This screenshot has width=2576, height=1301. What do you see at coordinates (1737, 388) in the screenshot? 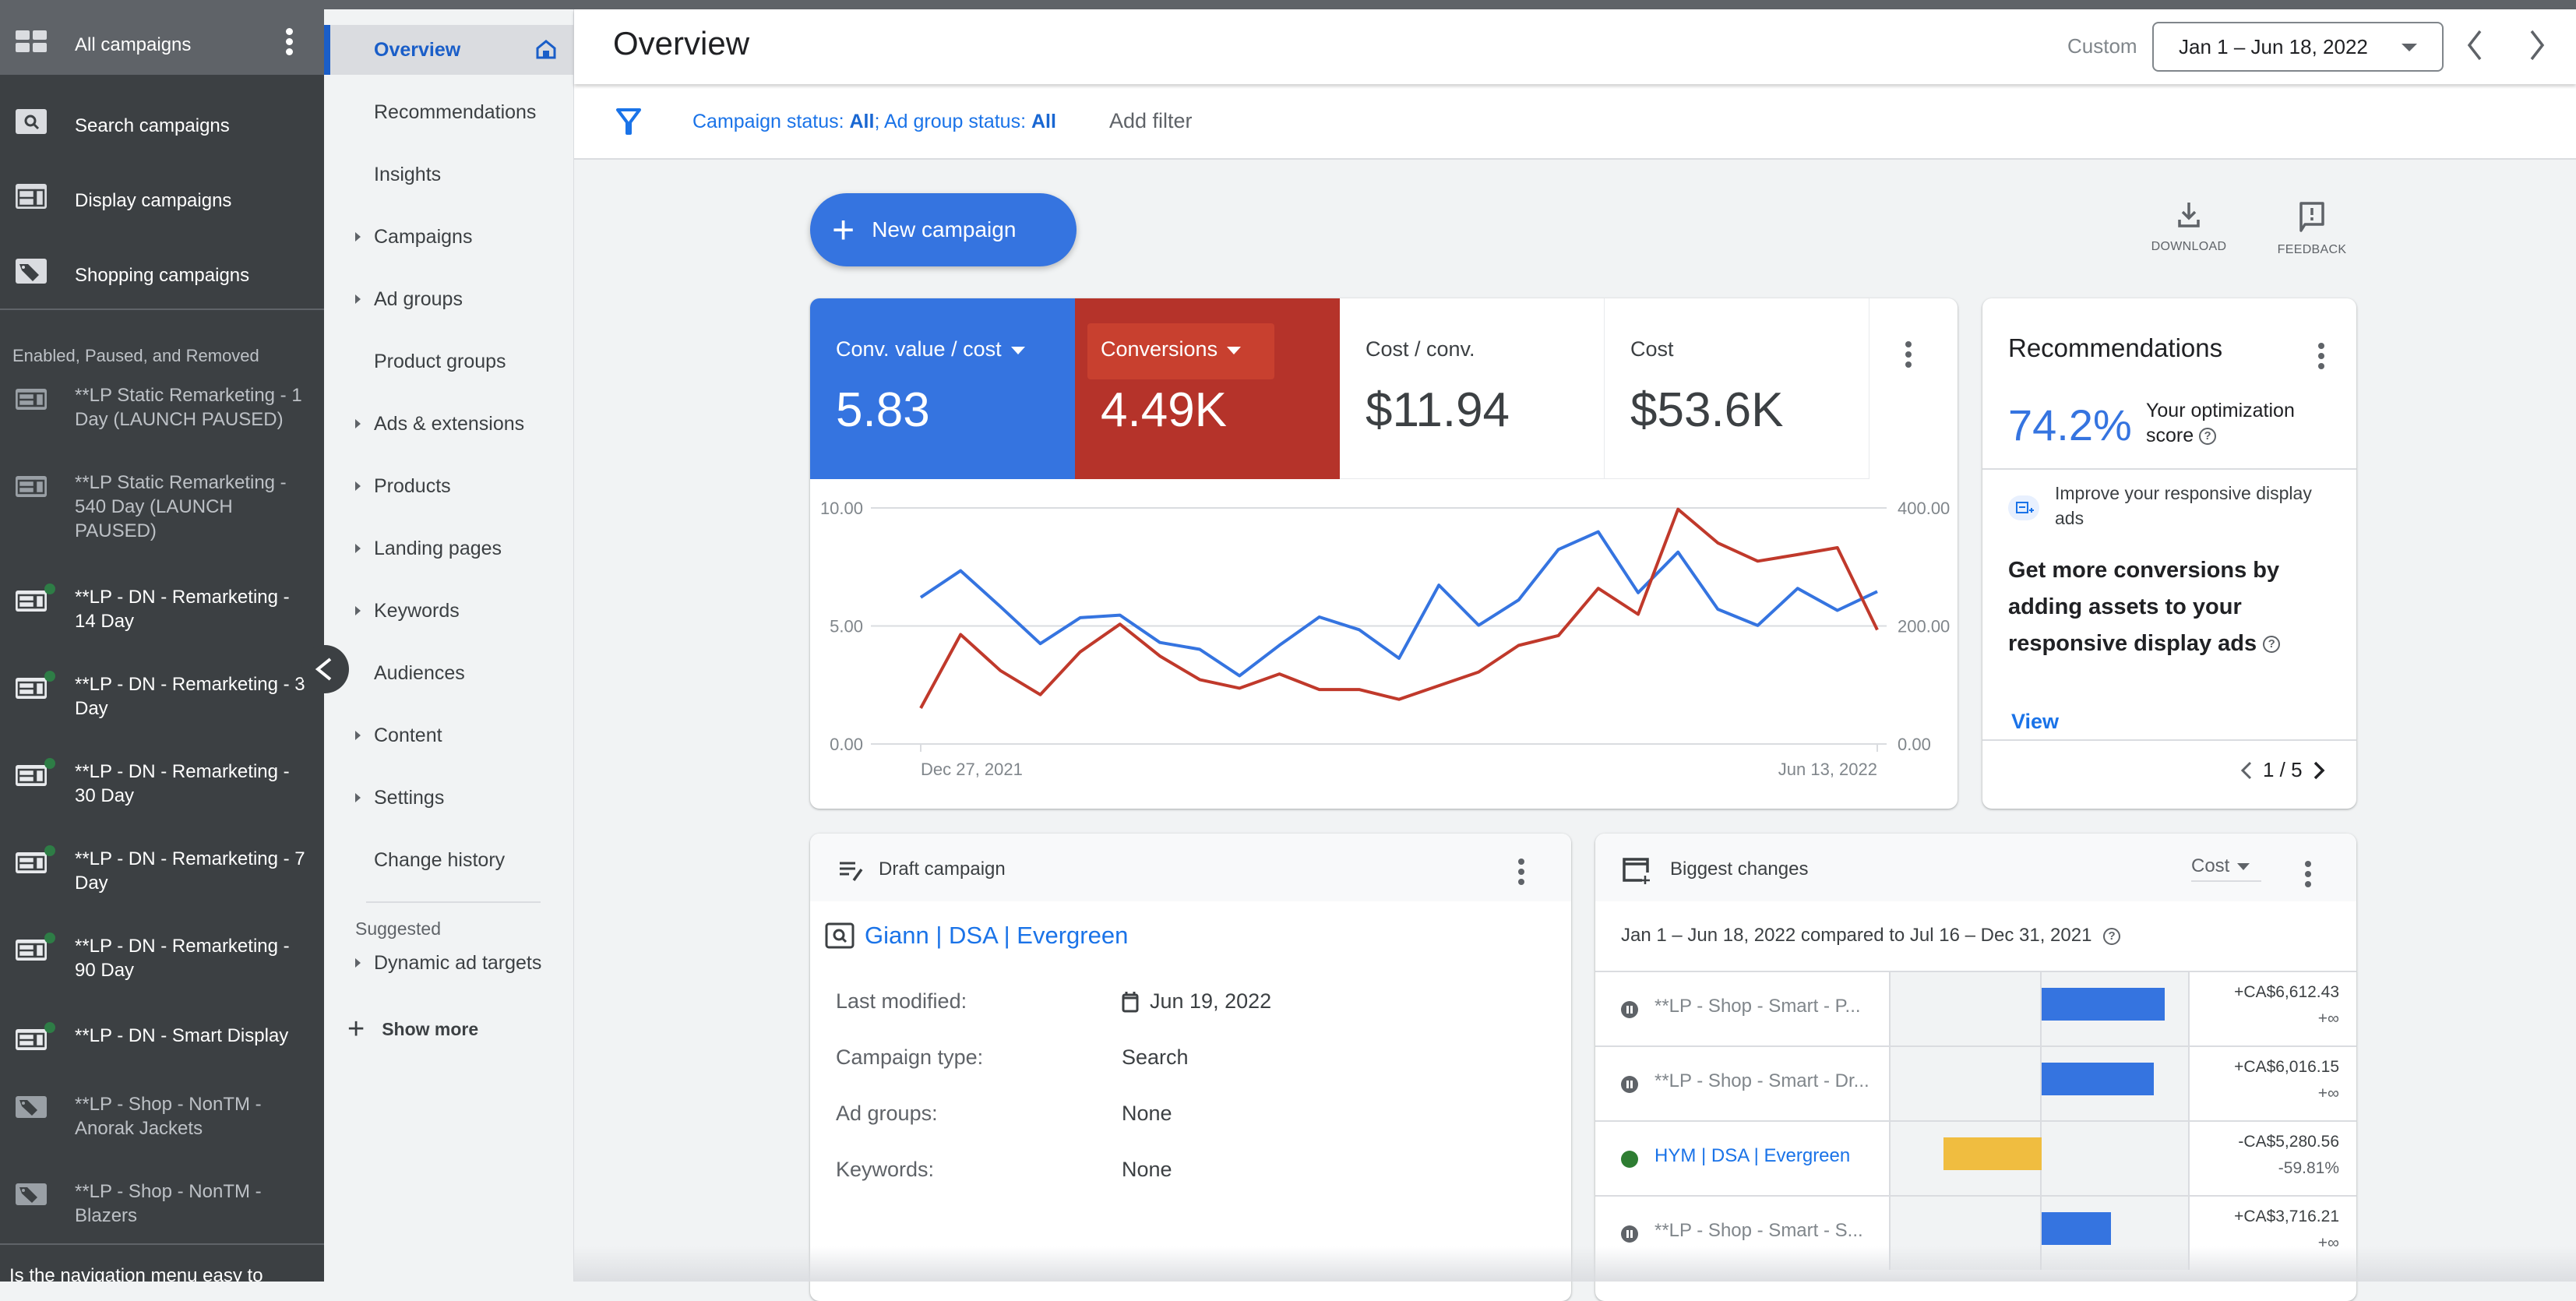
I see `scorecard-cost: Cost $53.6K` at bounding box center [1737, 388].